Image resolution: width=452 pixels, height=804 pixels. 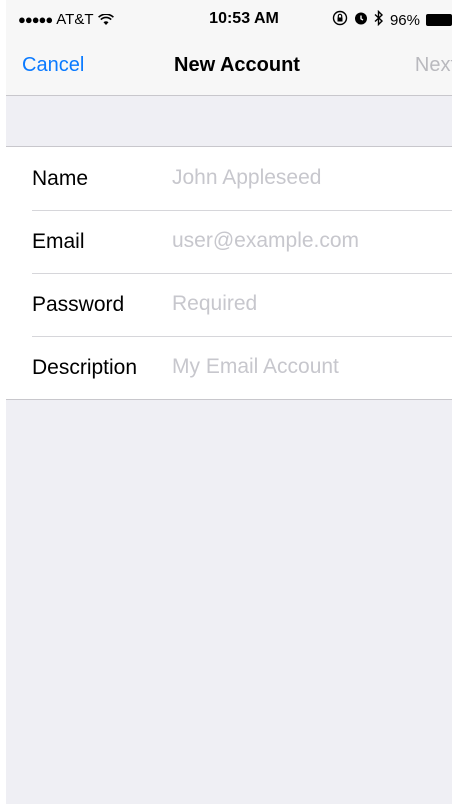 I want to click on next-button: Next, so click(x=433, y=65).